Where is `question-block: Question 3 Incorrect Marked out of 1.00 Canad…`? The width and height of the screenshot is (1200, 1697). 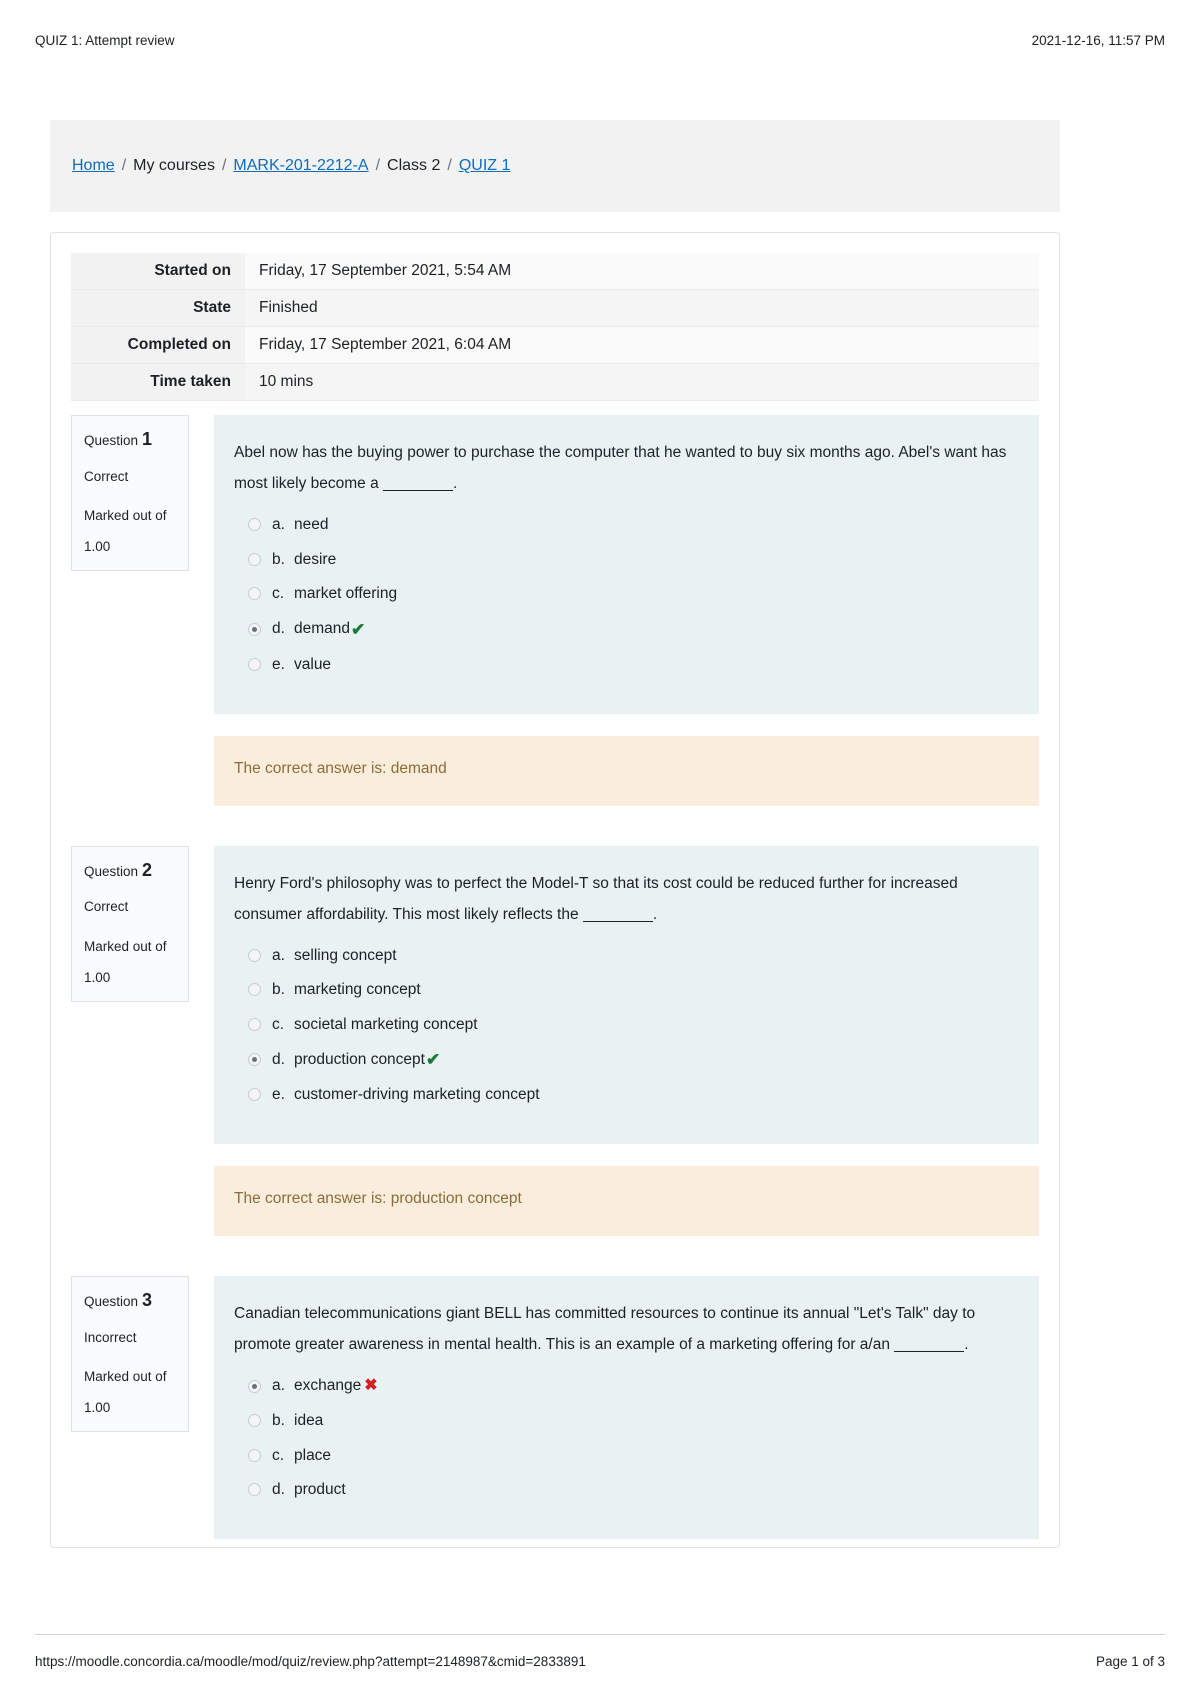
question-block: Question 3 Incorrect Marked out of 1.00 Canad… is located at coordinates (555, 1407).